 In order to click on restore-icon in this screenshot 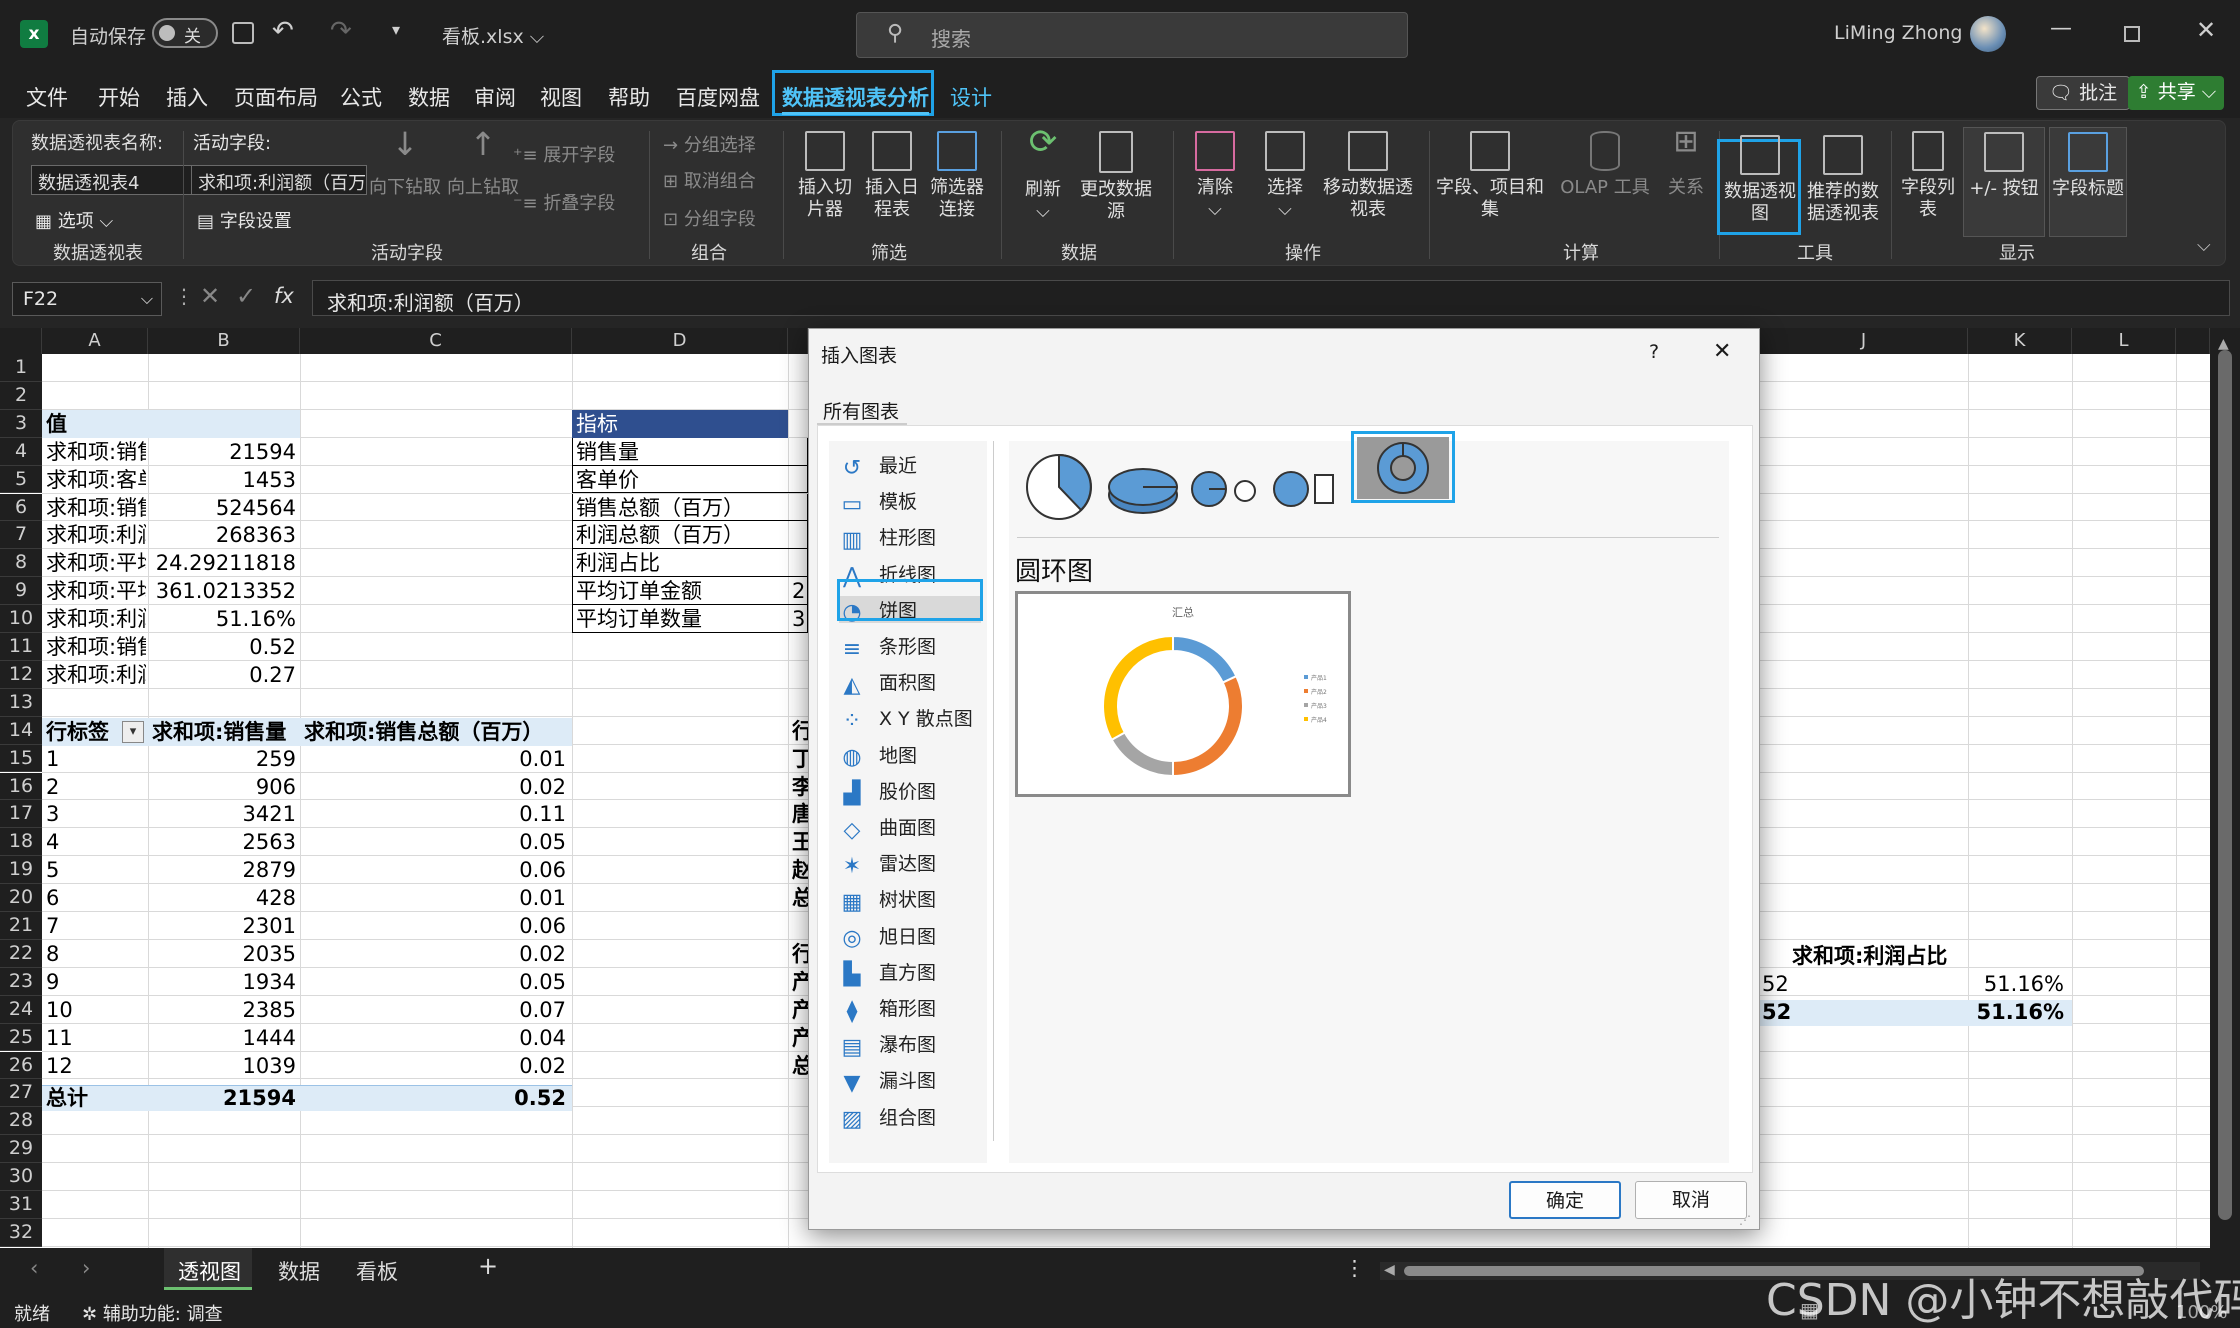, I will do `click(2132, 34)`.